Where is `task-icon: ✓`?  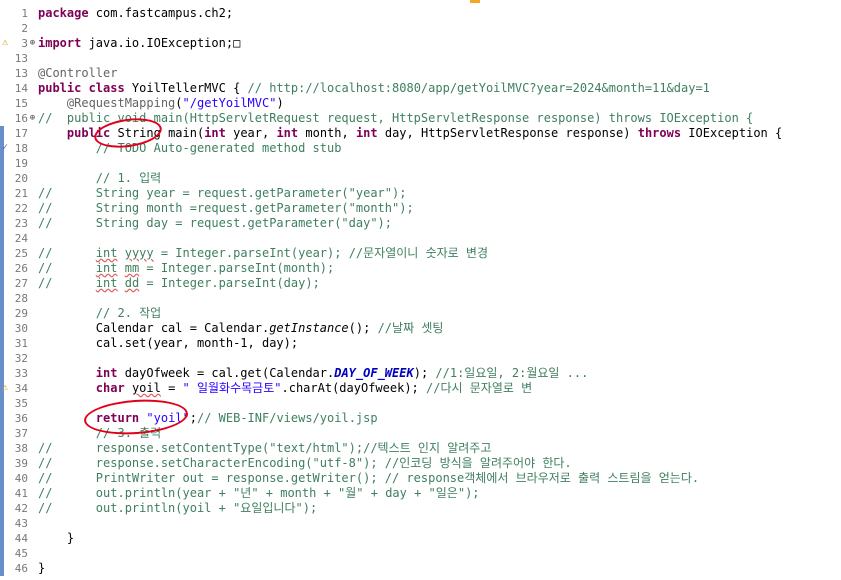
task-icon: ✓ is located at coordinates (5, 148).